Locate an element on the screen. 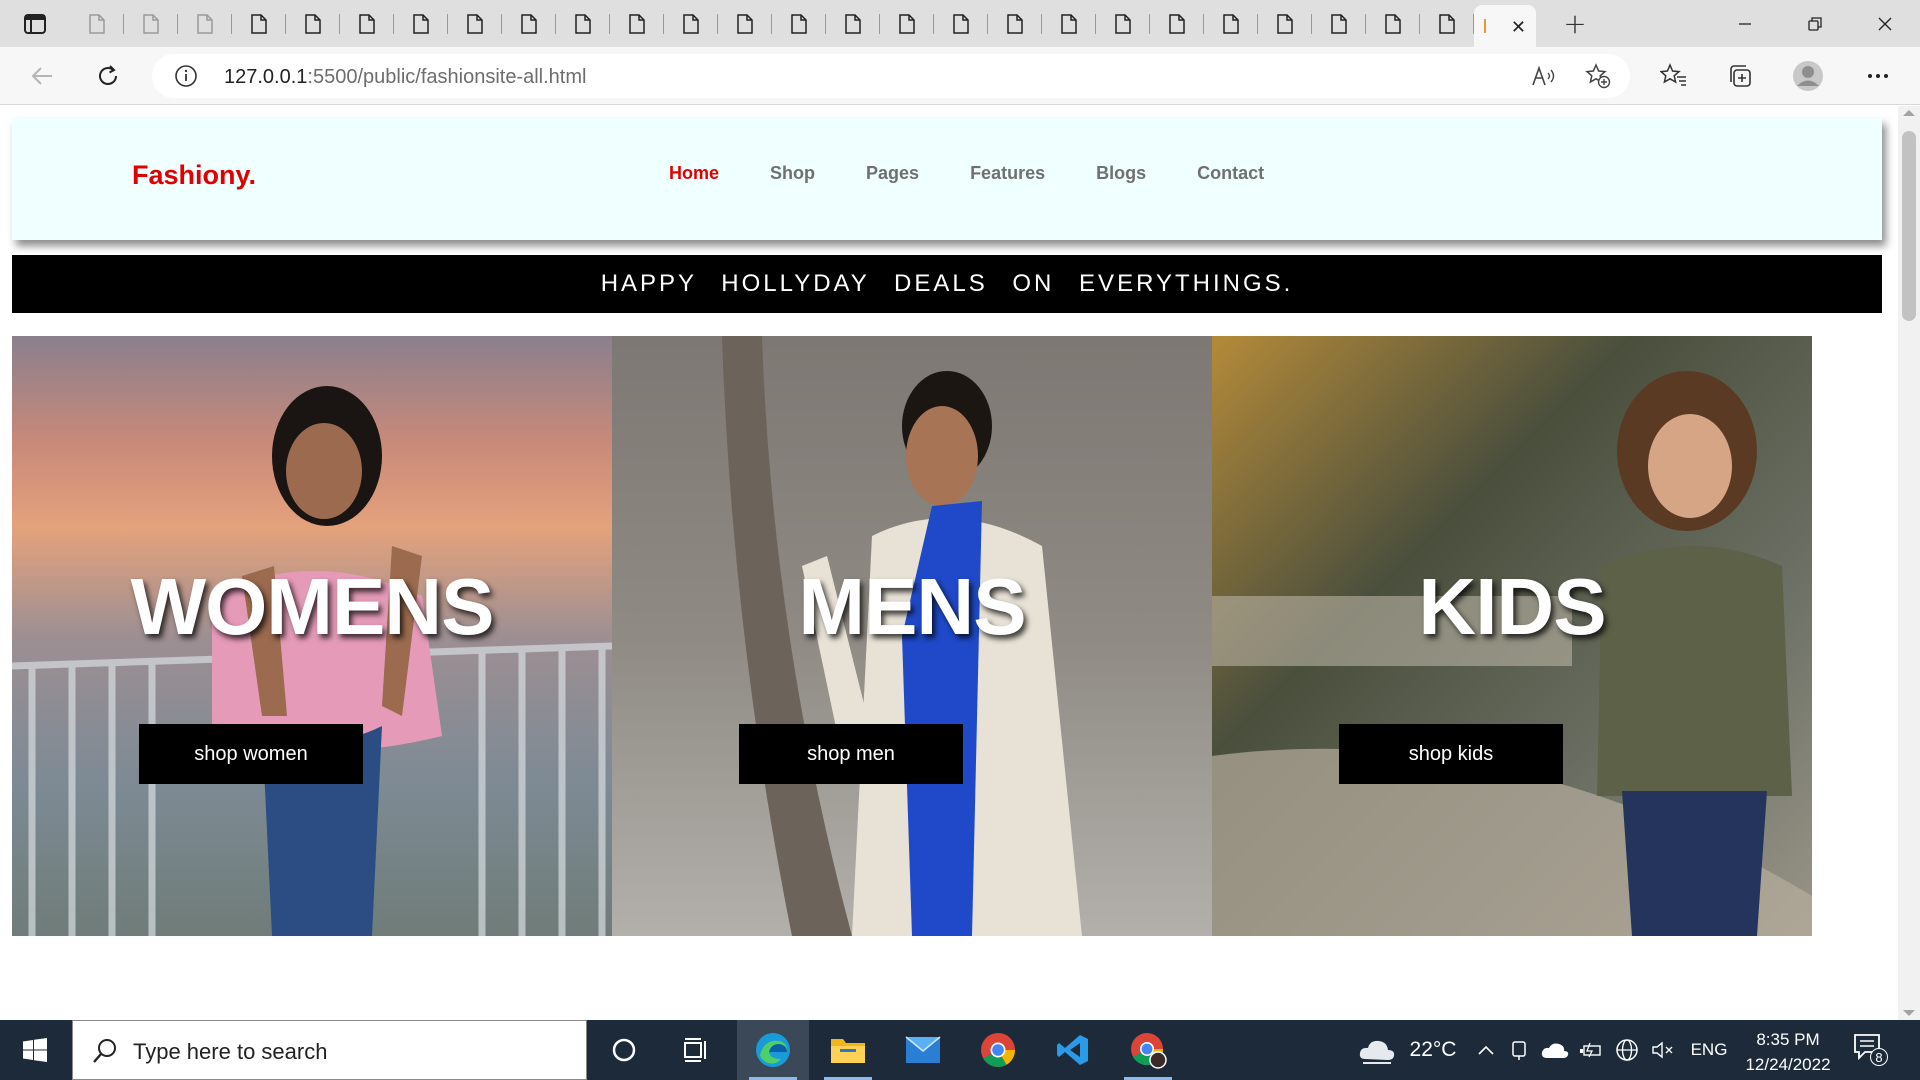 The width and height of the screenshot is (1920, 1080). cloud-weather-icon is located at coordinates (1377, 1052).